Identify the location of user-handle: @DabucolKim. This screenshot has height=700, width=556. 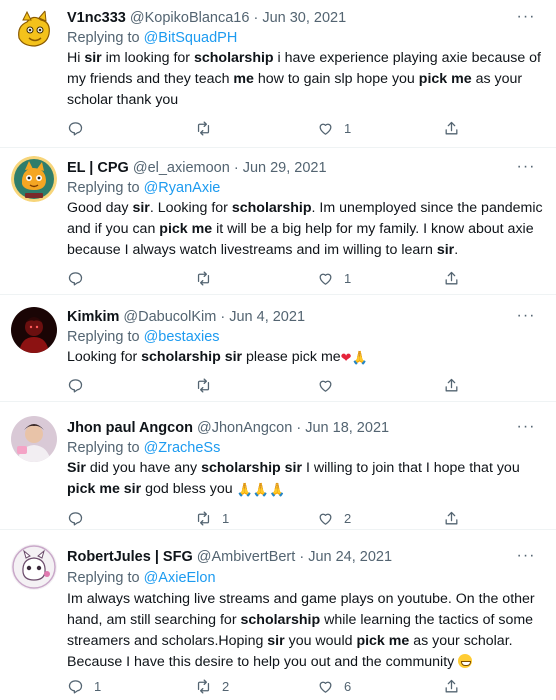
(169, 317).